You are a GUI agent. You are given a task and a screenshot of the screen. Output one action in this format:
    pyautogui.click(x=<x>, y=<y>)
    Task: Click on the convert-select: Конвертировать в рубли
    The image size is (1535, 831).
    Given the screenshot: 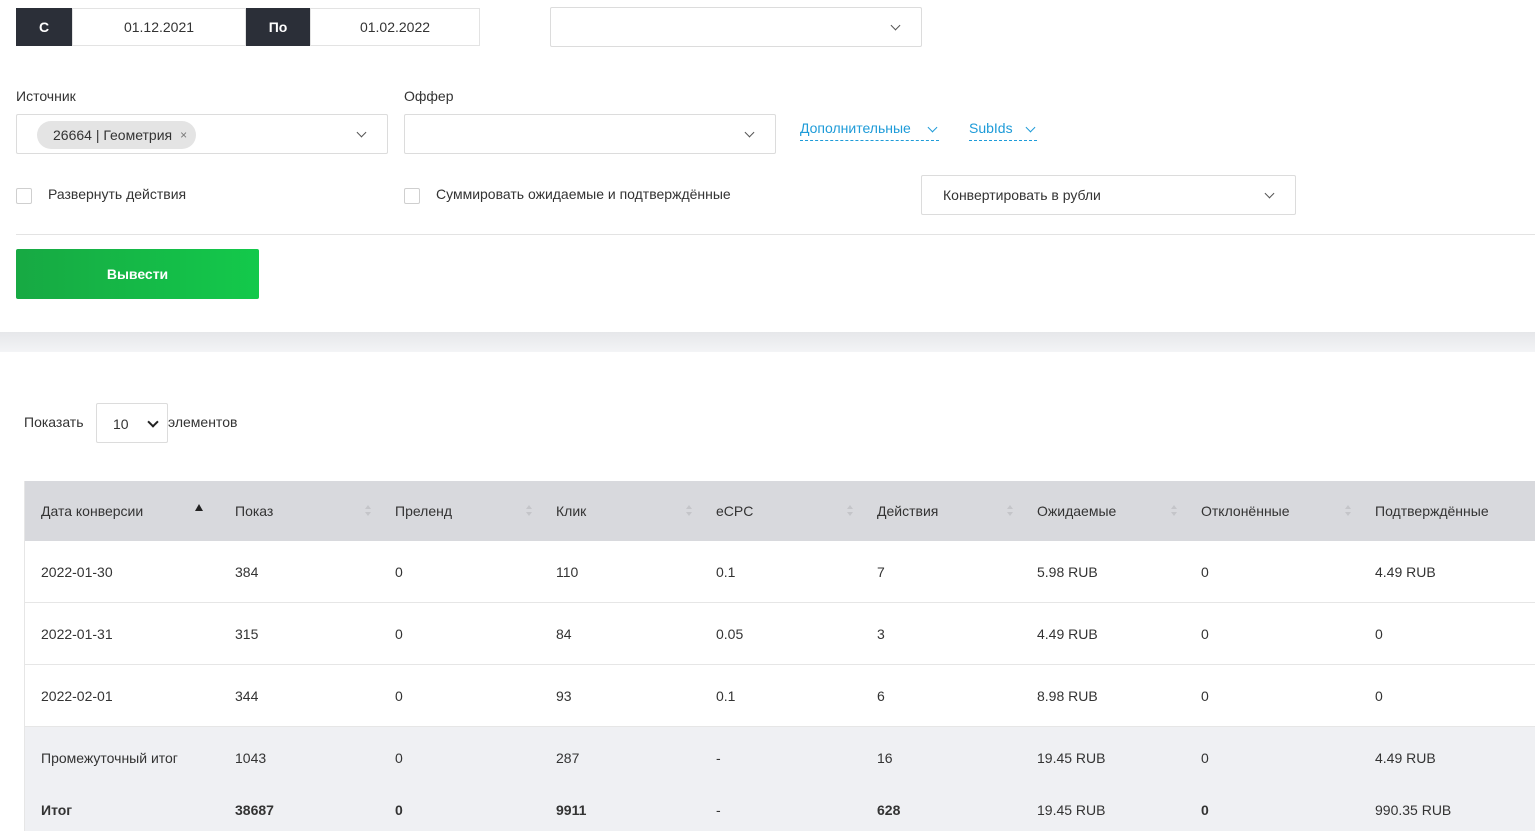 What is the action you would take?
    pyautogui.click(x=1108, y=195)
    